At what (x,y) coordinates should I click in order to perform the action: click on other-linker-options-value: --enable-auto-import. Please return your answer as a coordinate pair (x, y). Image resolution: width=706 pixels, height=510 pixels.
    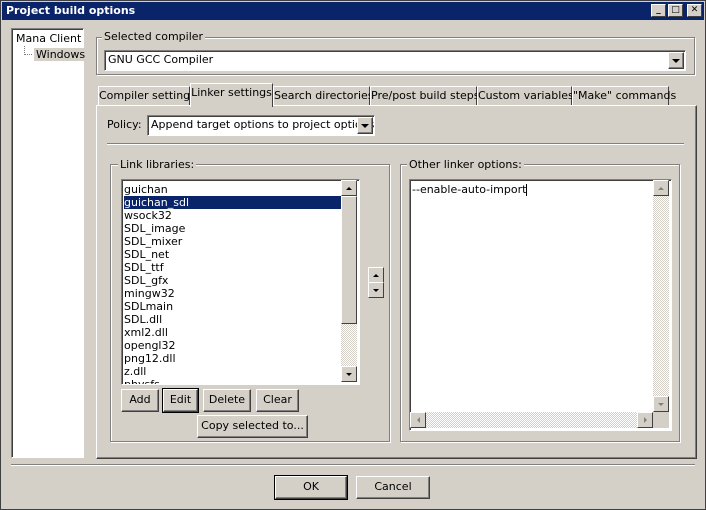
    Looking at the image, I should click on (469, 189).